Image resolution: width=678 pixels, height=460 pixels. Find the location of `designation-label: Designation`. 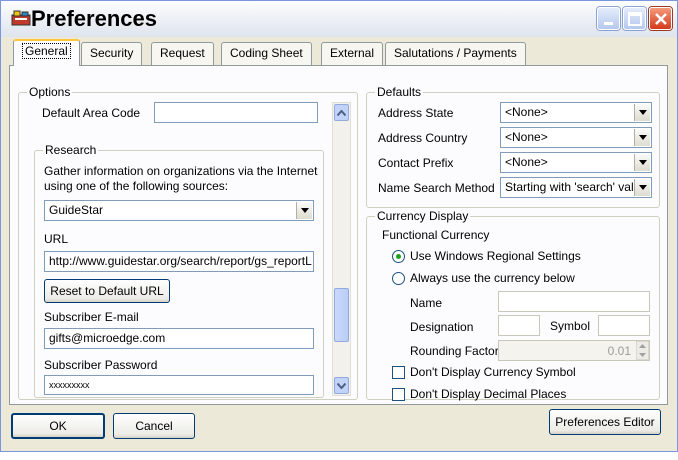

designation-label: Designation is located at coordinates (442, 327).